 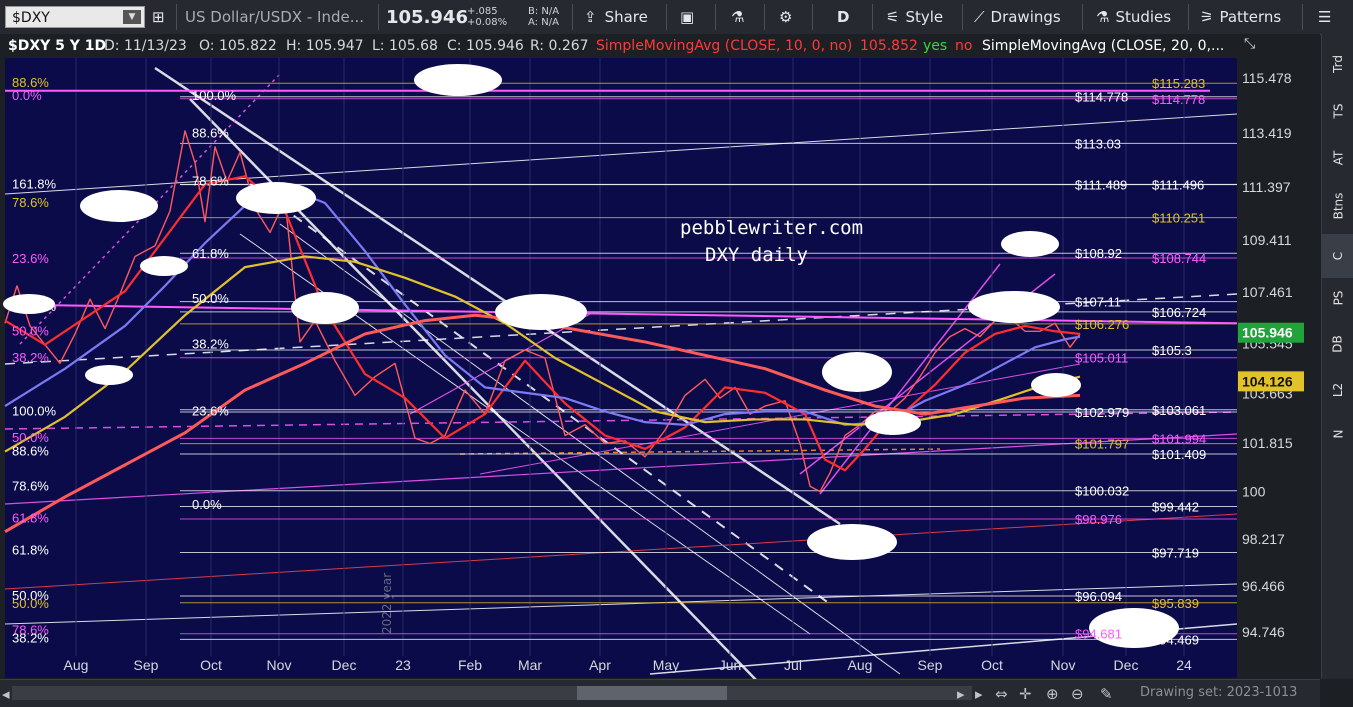 What do you see at coordinates (1178, 99) in the screenshot?
I see `price-level-label: $114.778` at bounding box center [1178, 99].